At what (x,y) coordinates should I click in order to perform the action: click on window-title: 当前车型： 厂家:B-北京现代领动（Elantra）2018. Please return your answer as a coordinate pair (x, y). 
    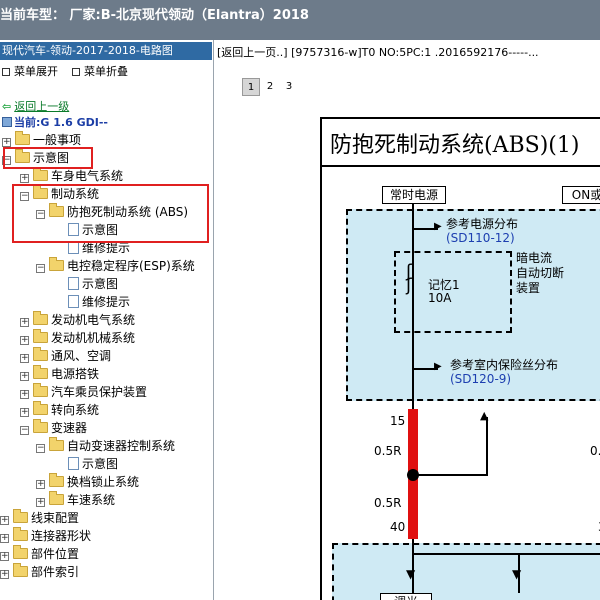
    Looking at the image, I should click on (154, 15).